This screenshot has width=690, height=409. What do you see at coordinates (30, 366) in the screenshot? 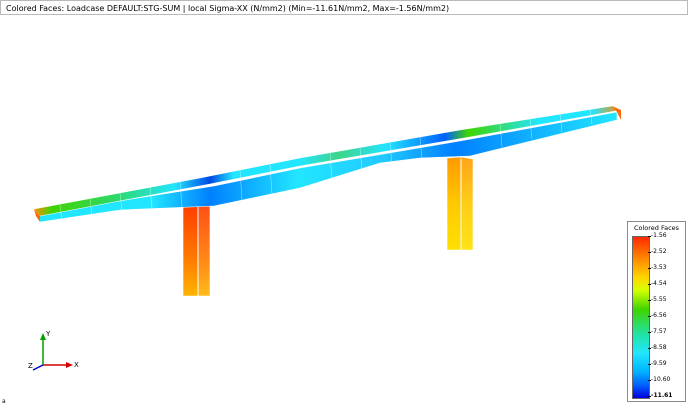
I see `z-axis-label: Z` at bounding box center [30, 366].